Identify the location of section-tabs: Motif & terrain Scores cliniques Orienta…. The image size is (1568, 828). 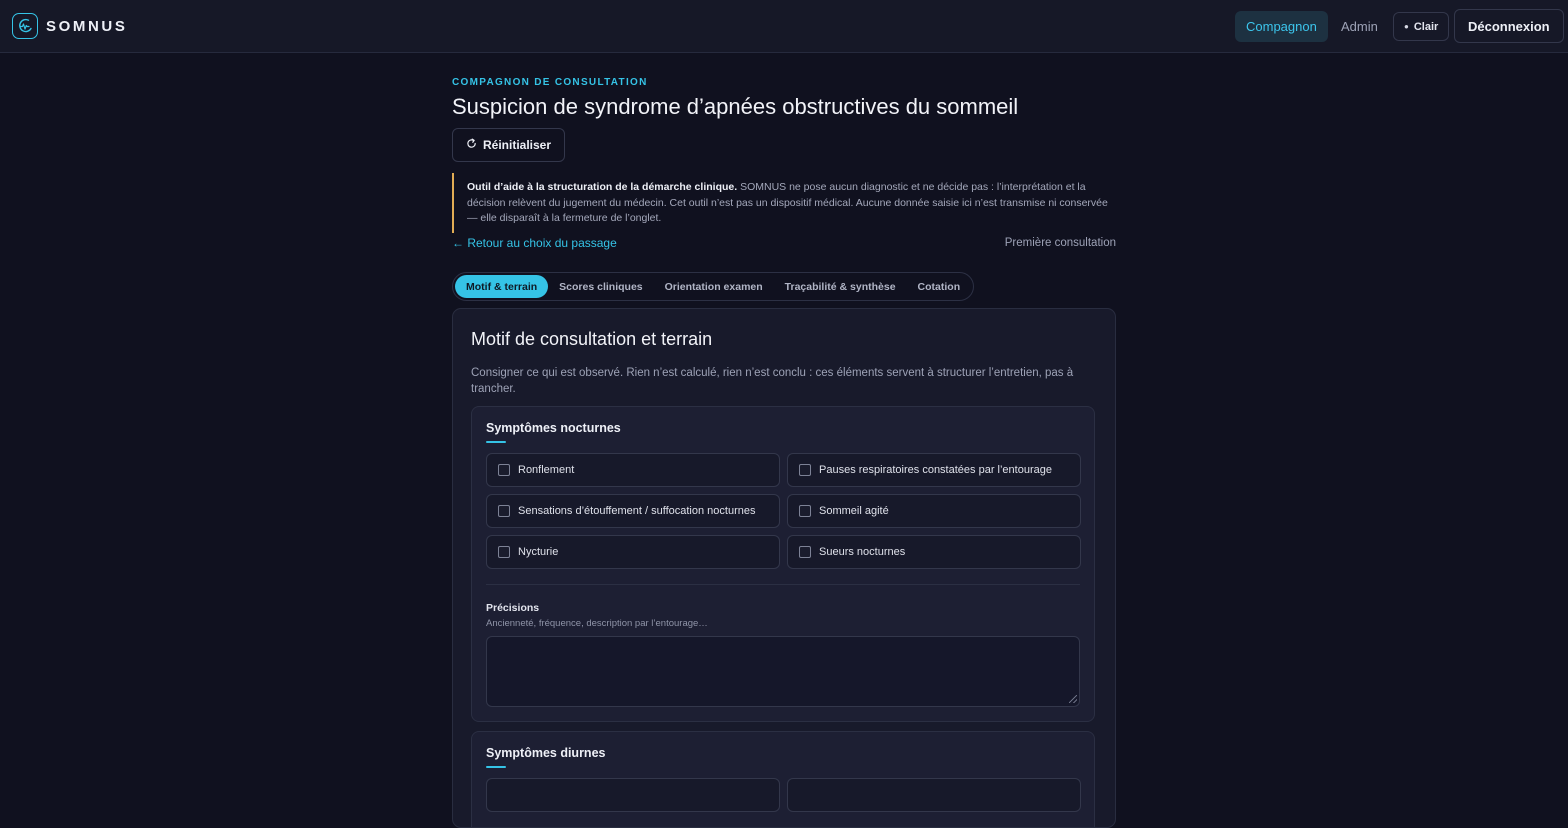
(713, 286).